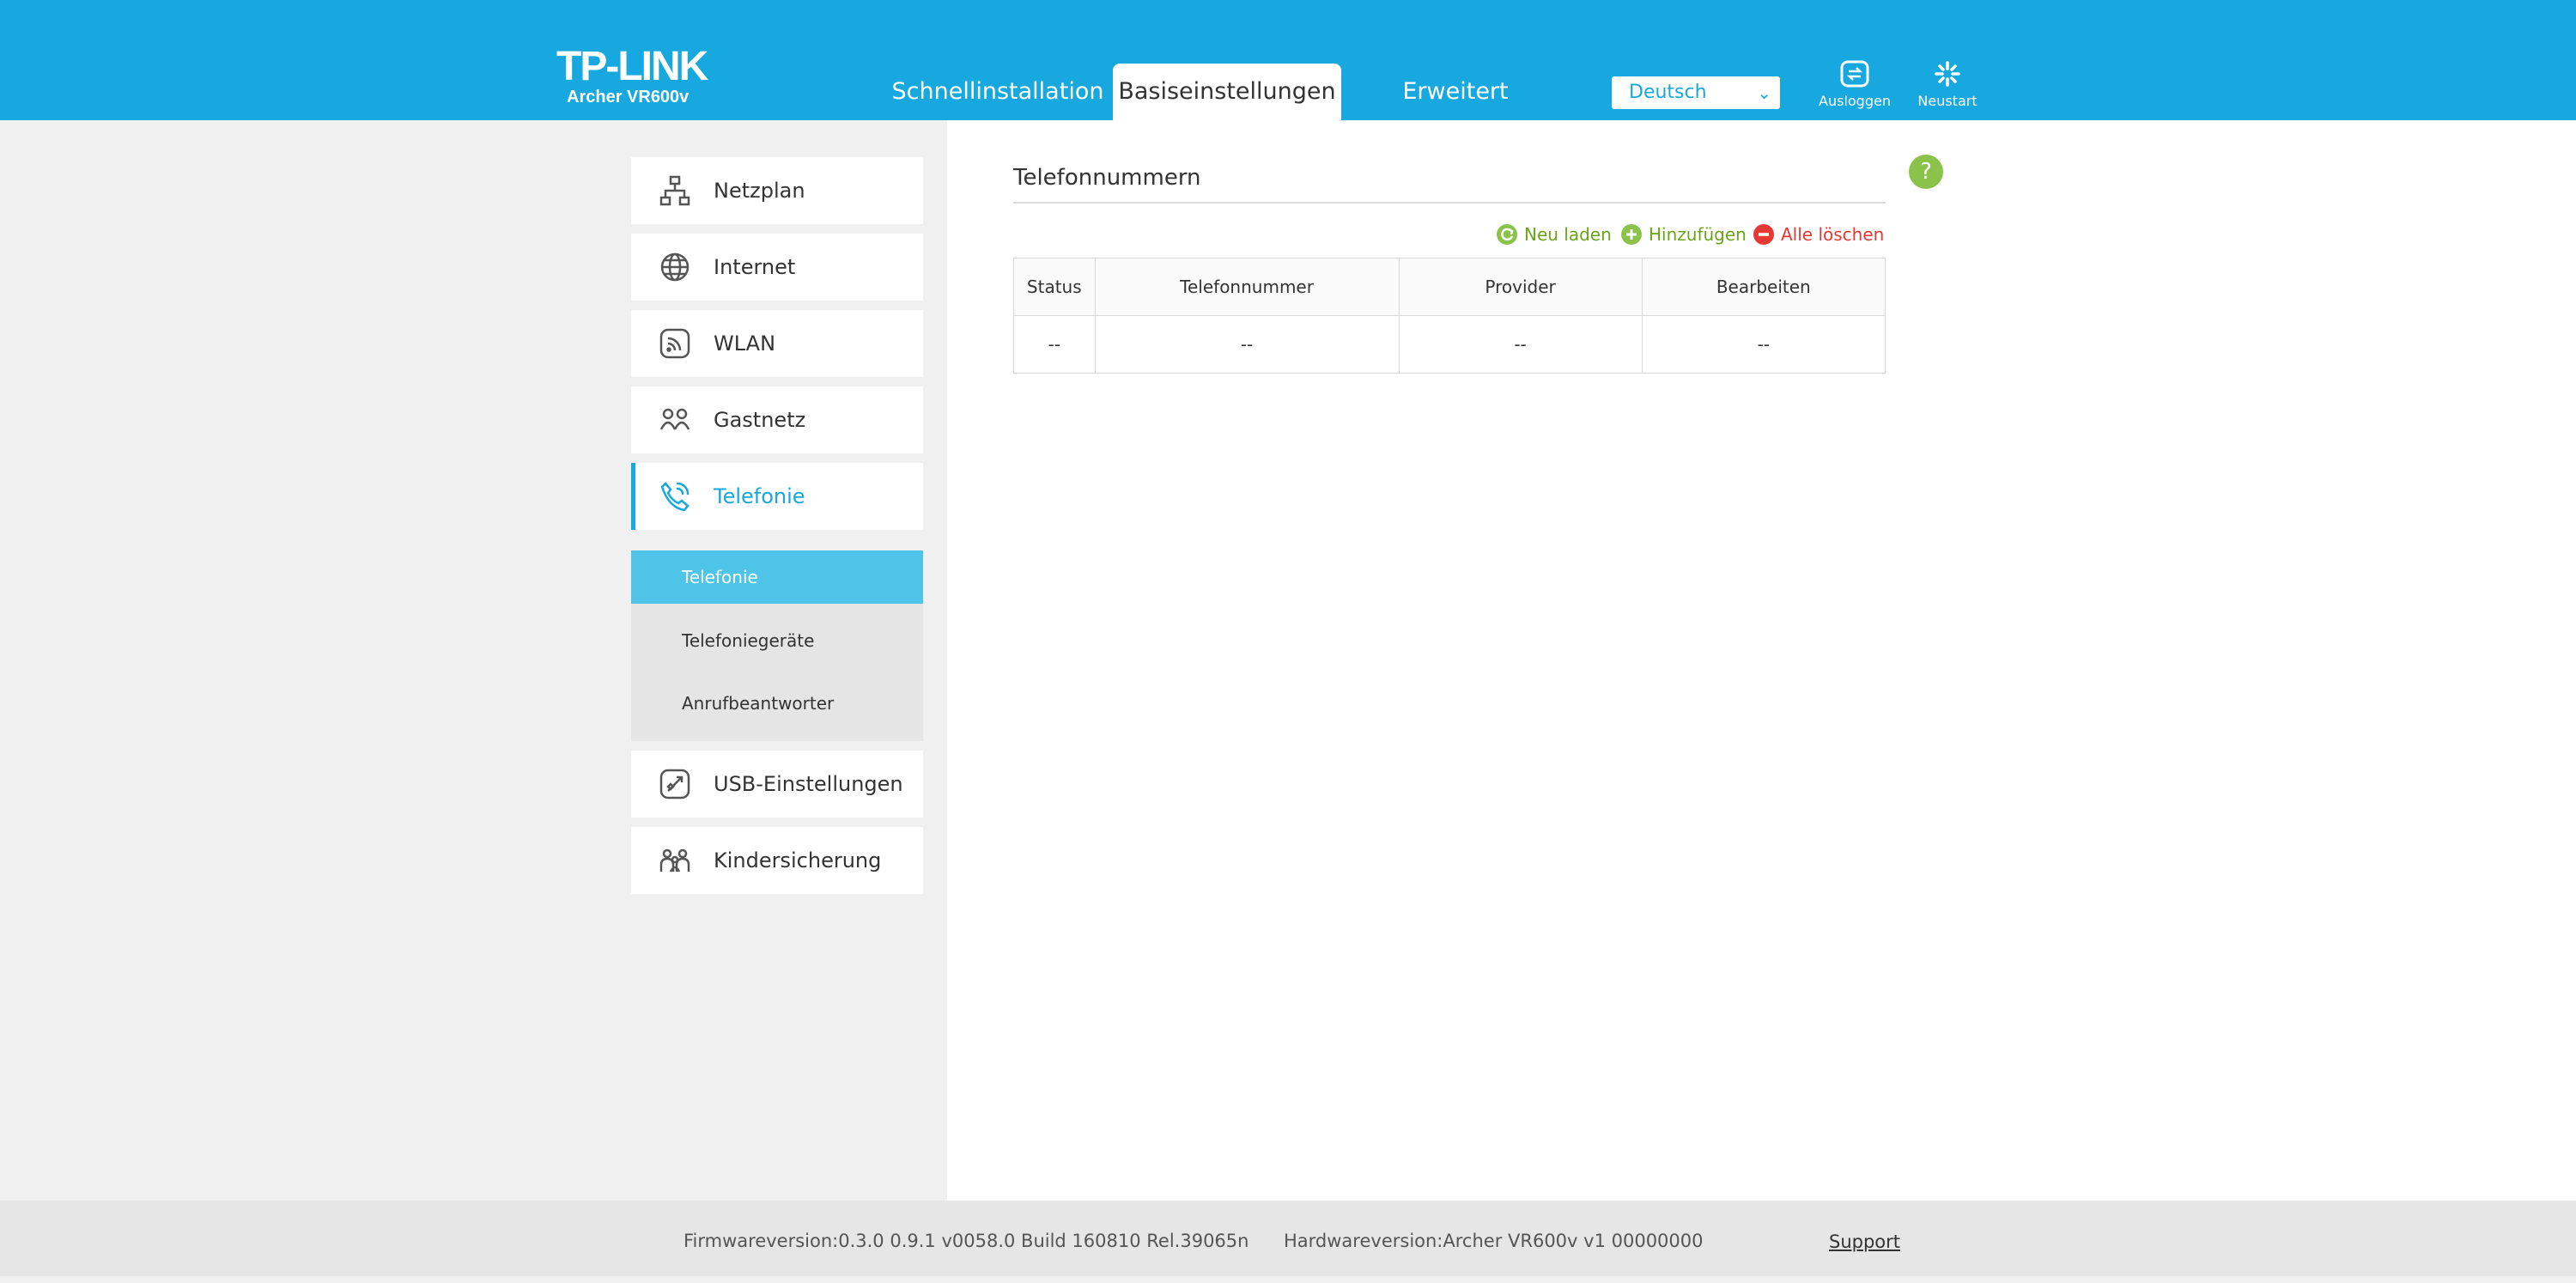  Describe the element at coordinates (1763, 287) in the screenshot. I see `column-header-bearbeiten: Bearbeiten` at that location.